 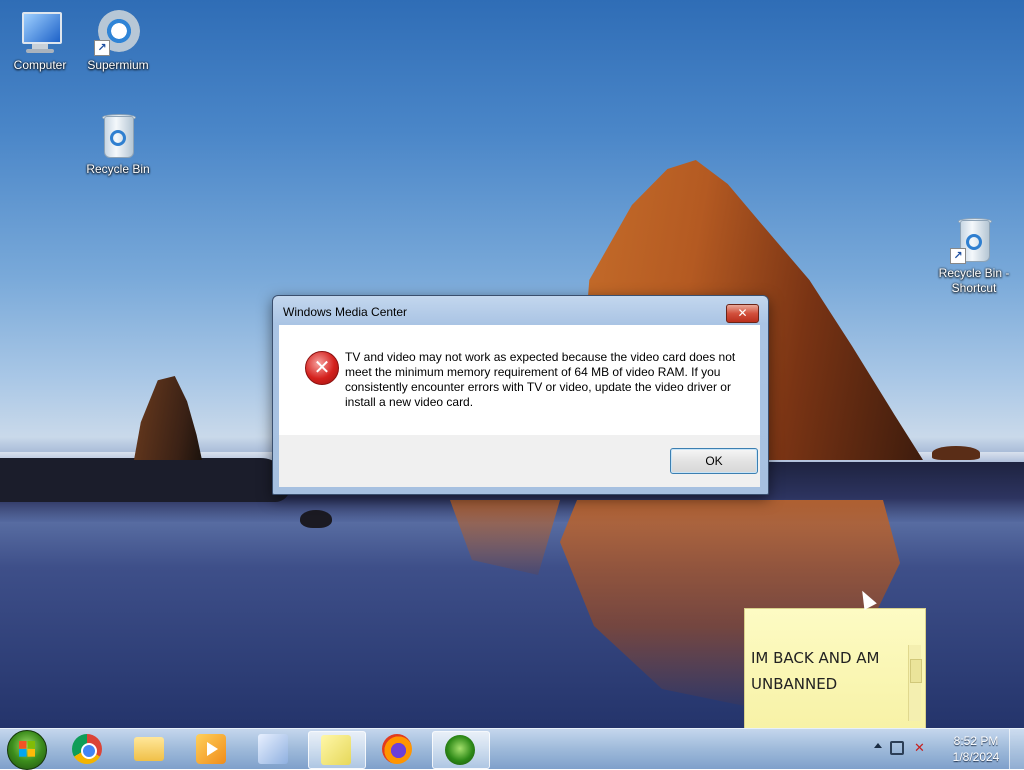 I want to click on taskbar-explorer, so click(x=150, y=749).